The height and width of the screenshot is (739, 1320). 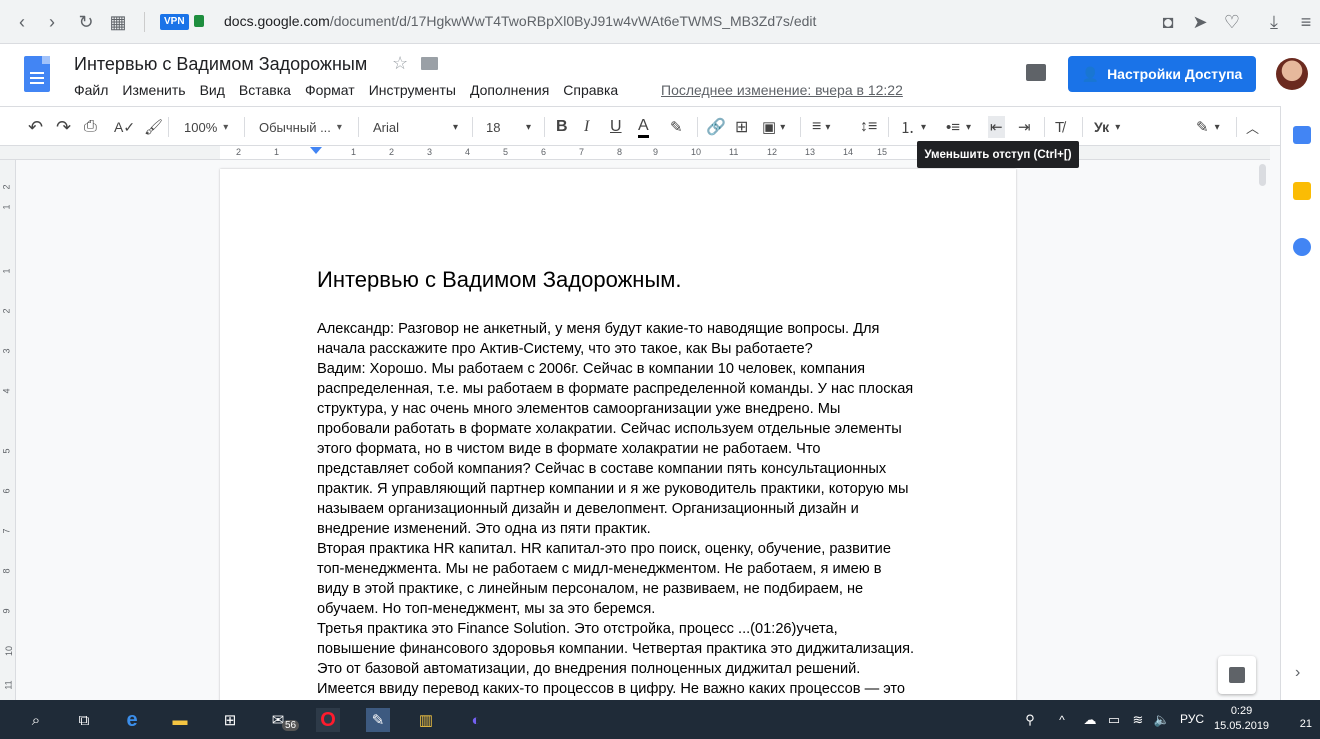 I want to click on network-icon: ▭, so click(x=1114, y=720).